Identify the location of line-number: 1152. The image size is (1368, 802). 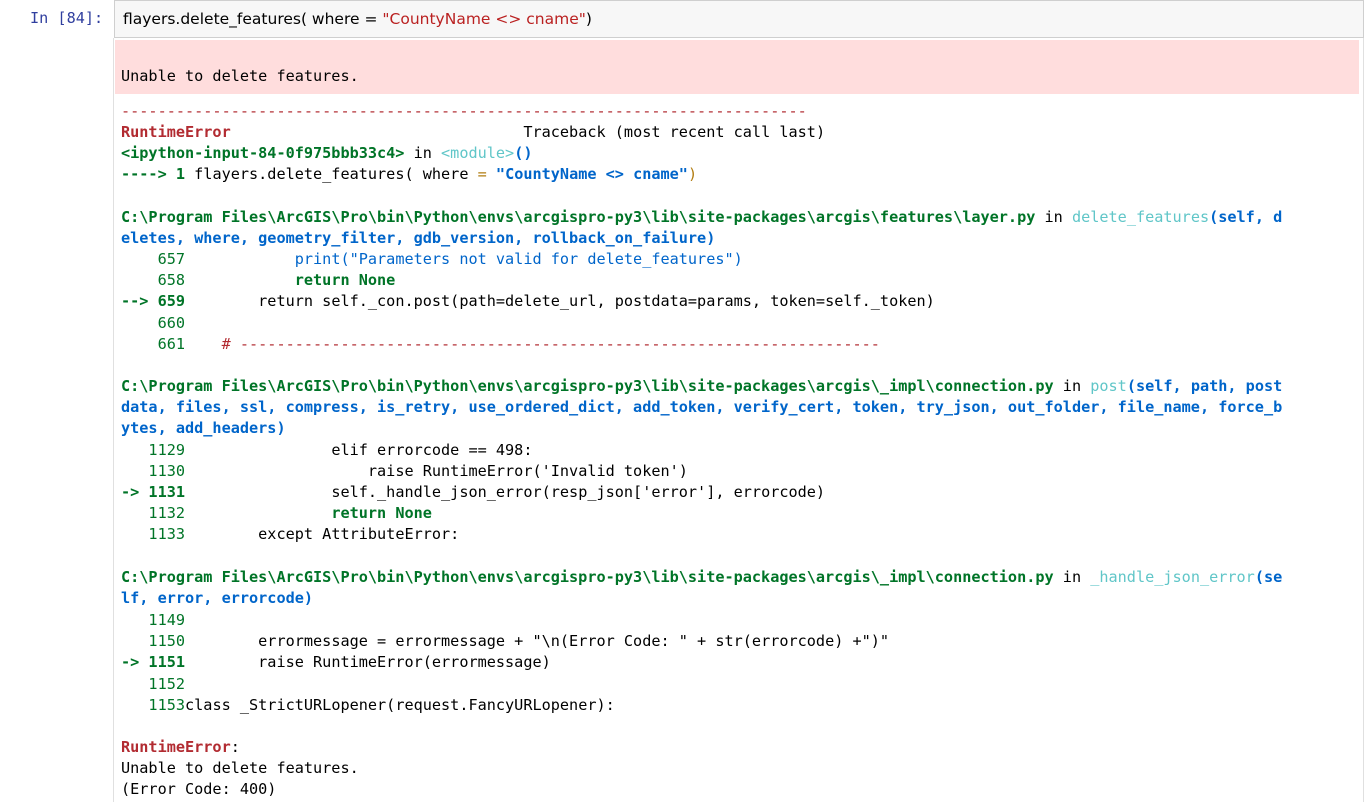
(153, 684).